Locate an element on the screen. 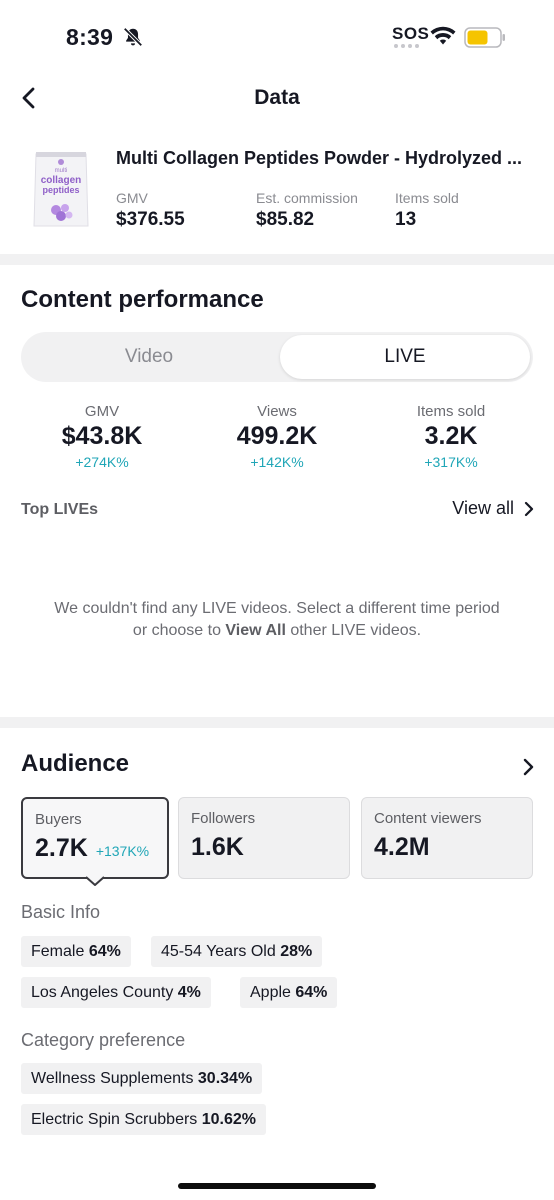  metric-value: 3.2K is located at coordinates (451, 436).